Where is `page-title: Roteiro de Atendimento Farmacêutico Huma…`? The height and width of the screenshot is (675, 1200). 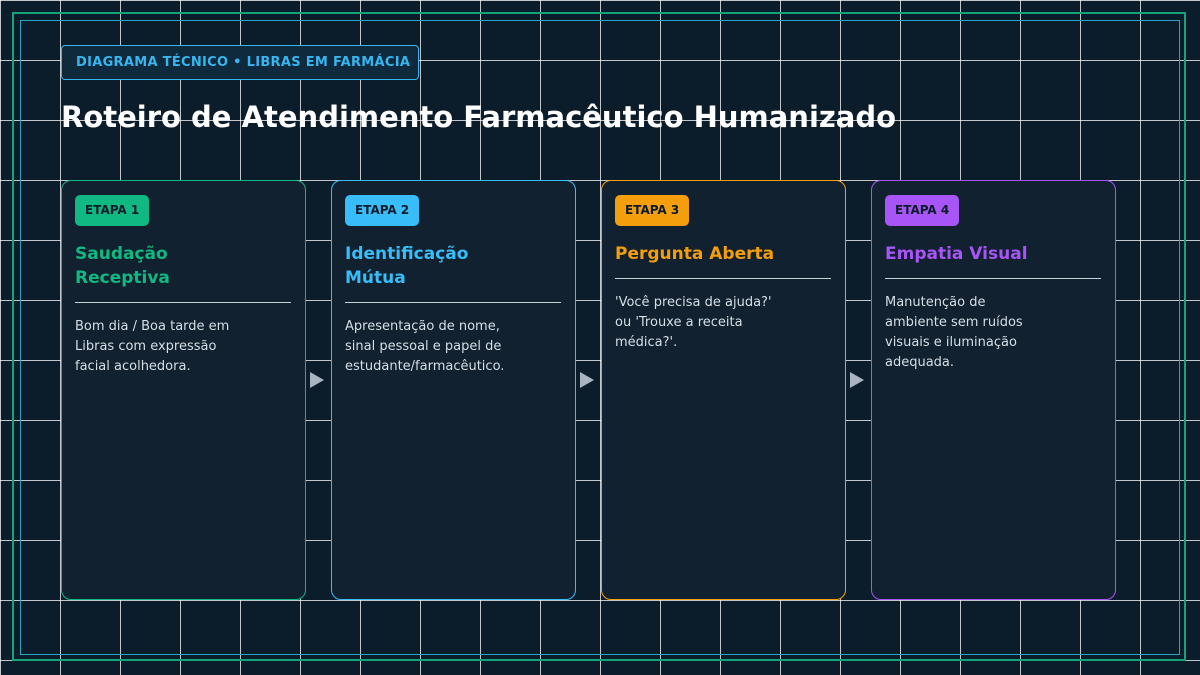 page-title: Roteiro de Atendimento Farmacêutico Huma… is located at coordinates (479, 117).